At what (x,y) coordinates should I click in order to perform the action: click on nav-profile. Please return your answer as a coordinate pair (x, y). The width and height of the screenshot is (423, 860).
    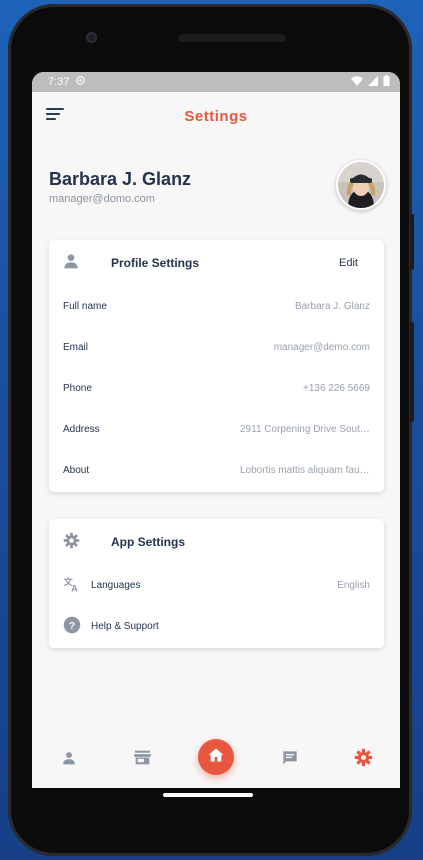
    Looking at the image, I should click on (69, 760).